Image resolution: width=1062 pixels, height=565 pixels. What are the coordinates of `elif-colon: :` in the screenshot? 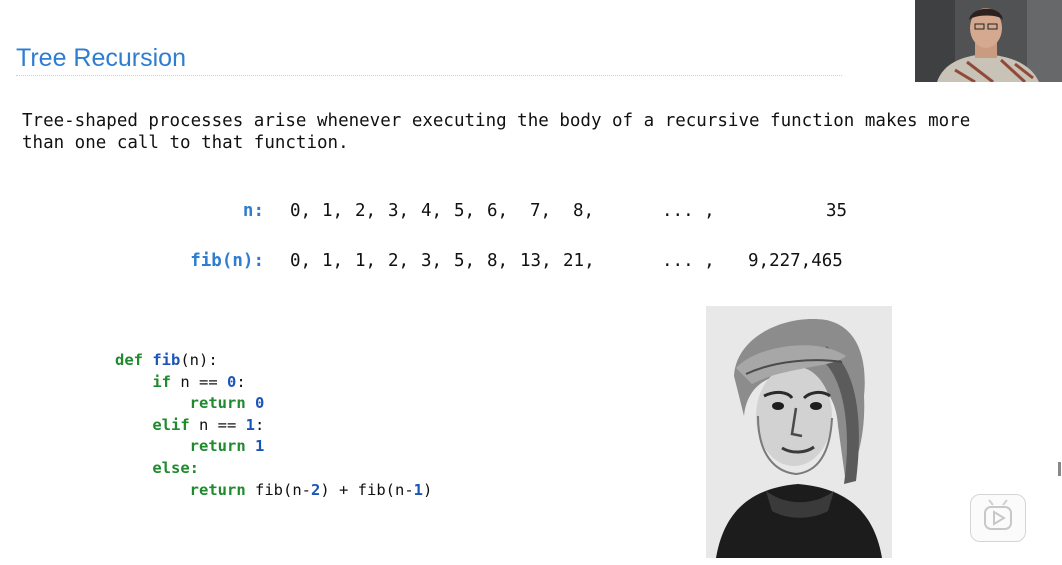 It's located at (260, 424).